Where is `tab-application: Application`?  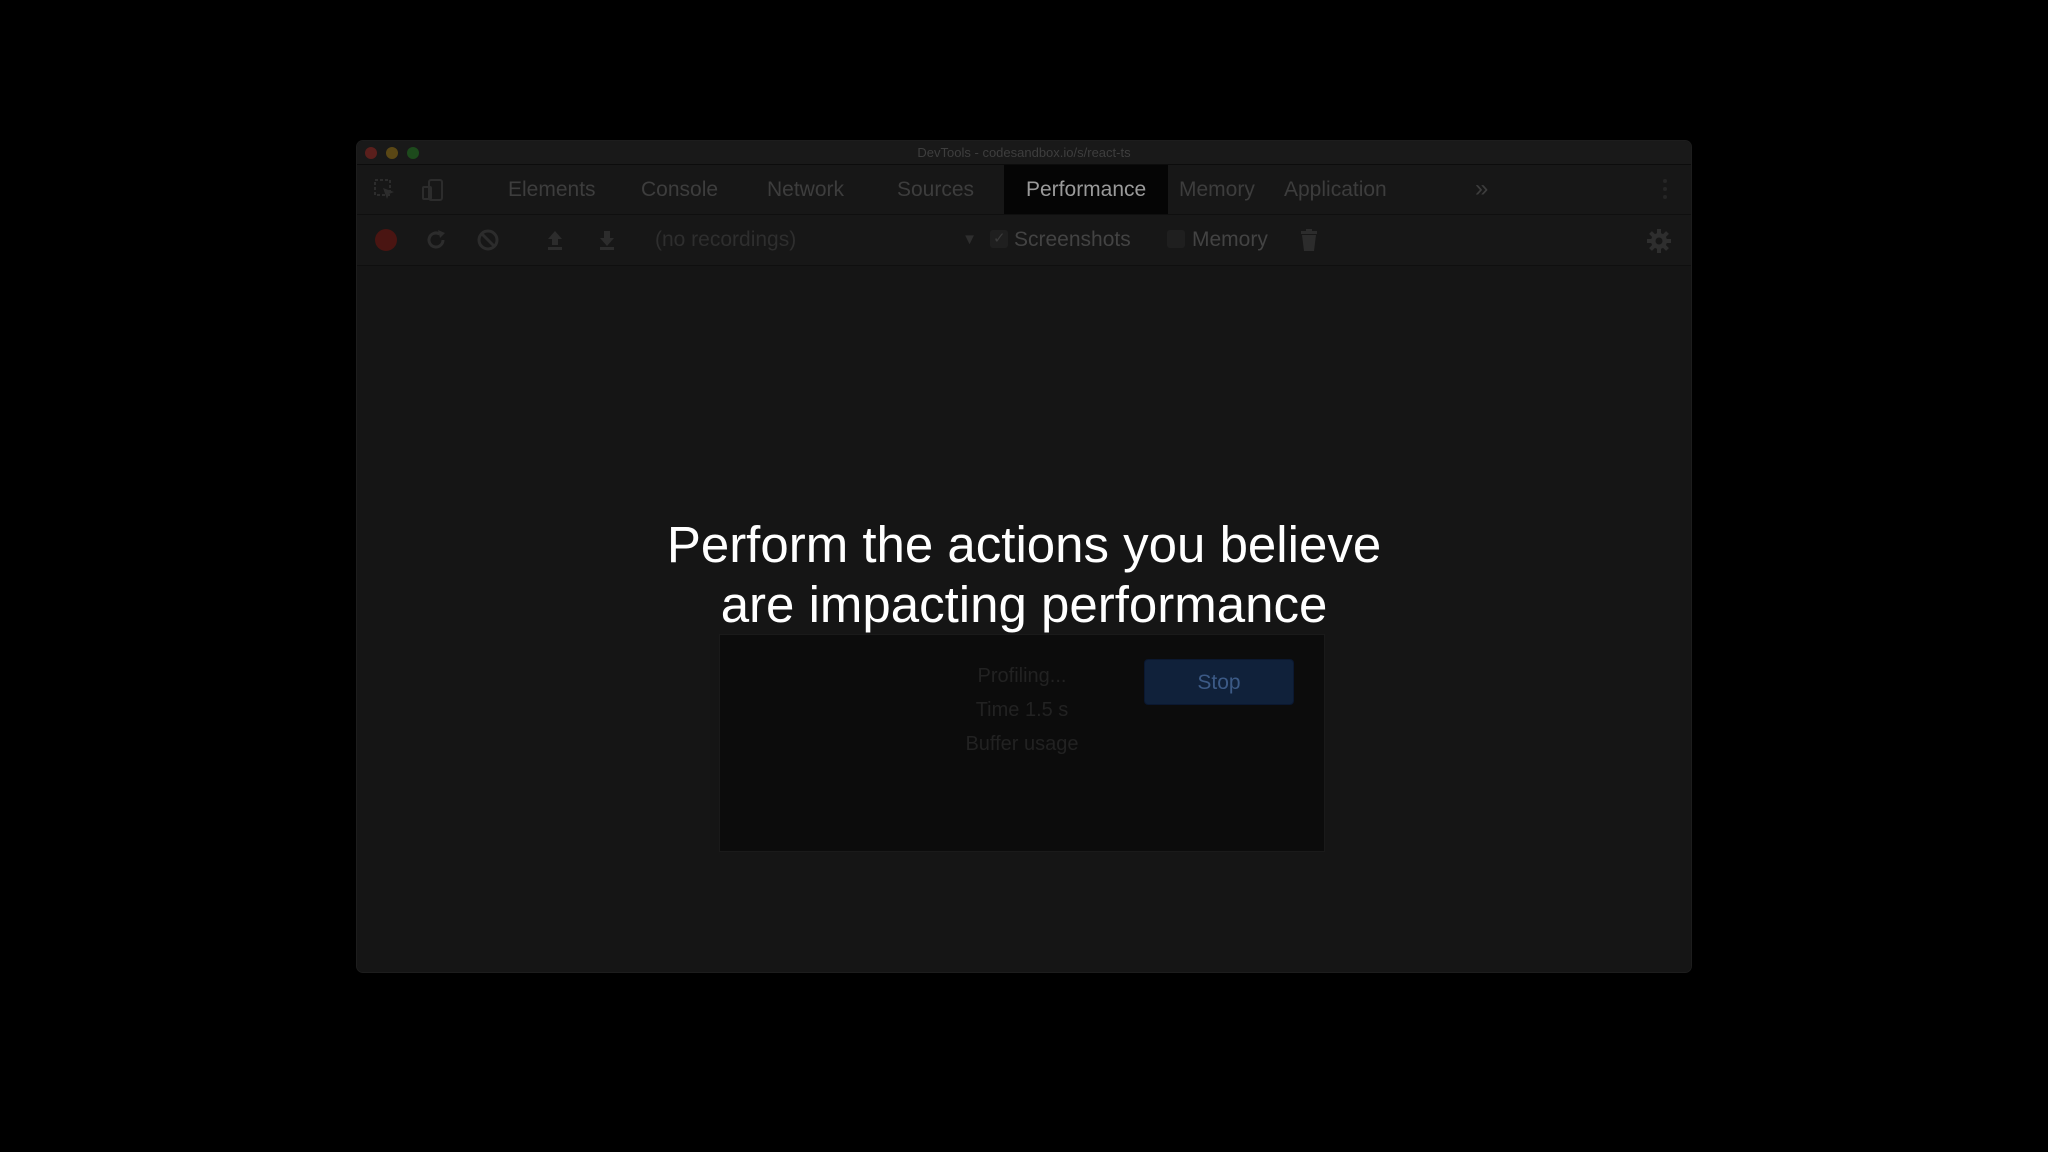
tab-application: Application is located at coordinates (1335, 189).